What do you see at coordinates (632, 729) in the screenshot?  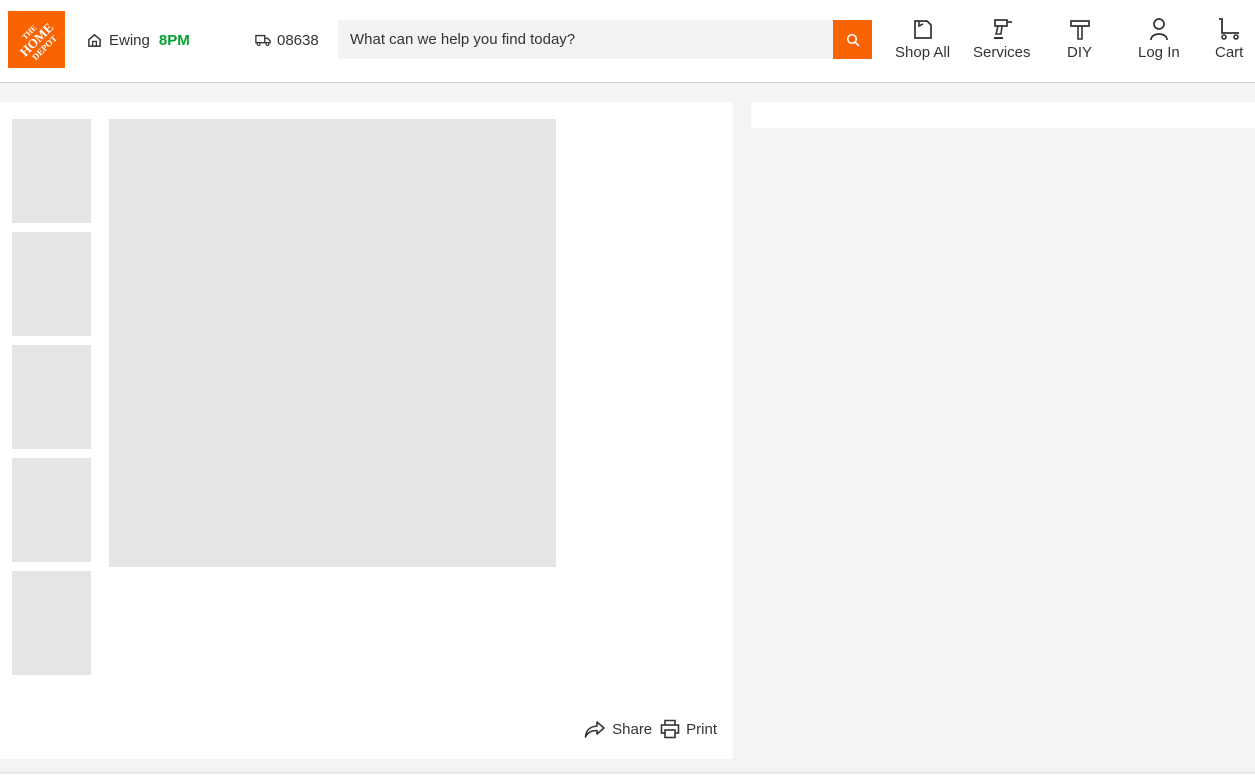 I see `share-label: Share` at bounding box center [632, 729].